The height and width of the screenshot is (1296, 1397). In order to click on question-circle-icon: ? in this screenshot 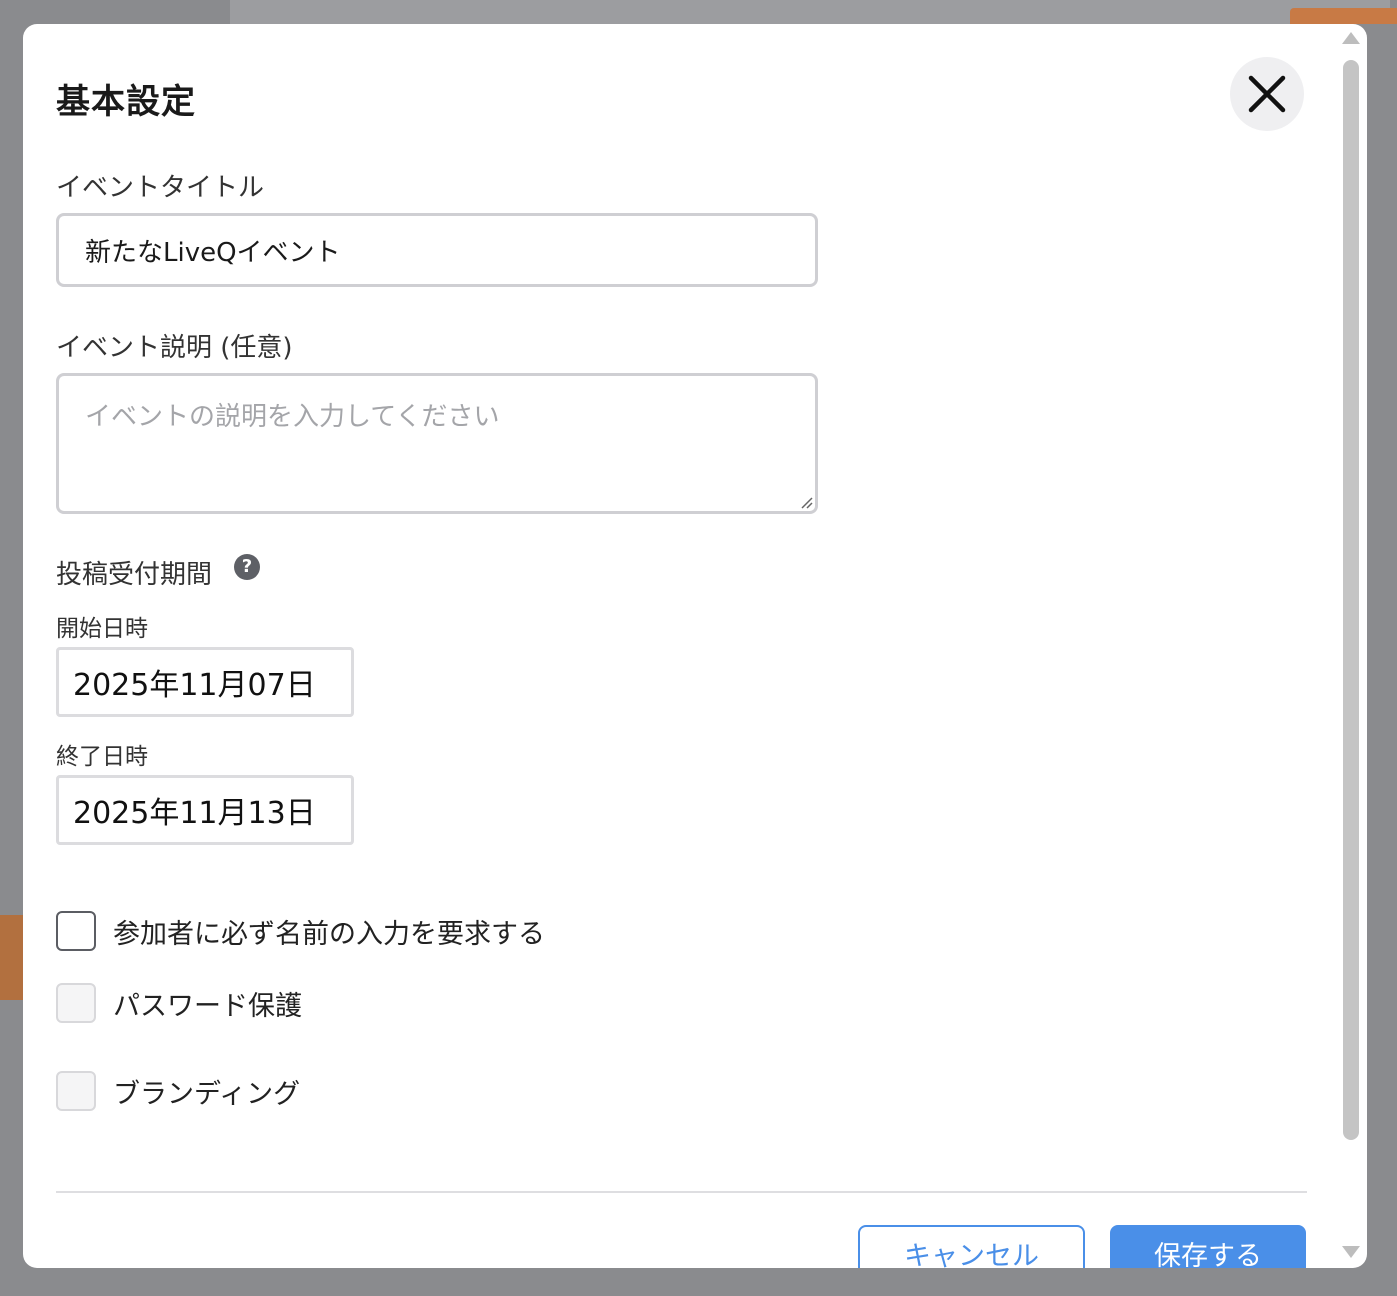, I will do `click(247, 567)`.